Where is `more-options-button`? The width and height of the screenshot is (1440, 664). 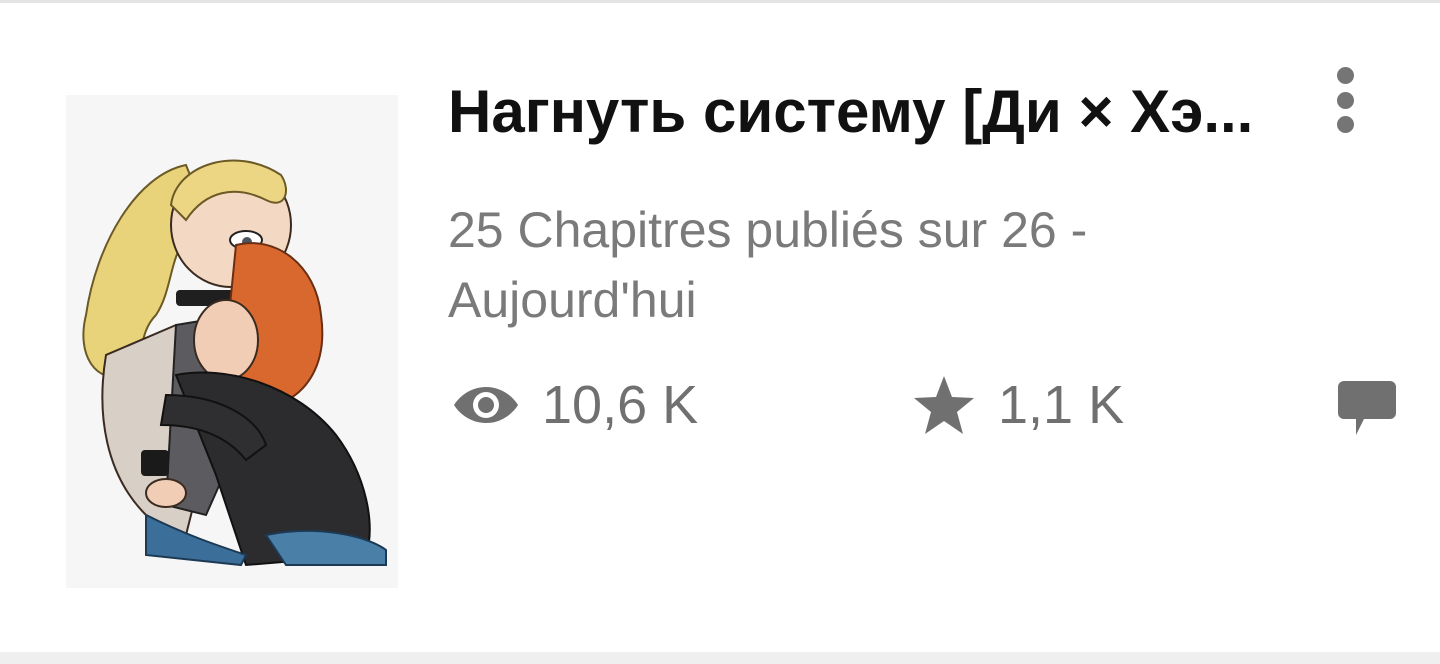 more-options-button is located at coordinates (1345, 100).